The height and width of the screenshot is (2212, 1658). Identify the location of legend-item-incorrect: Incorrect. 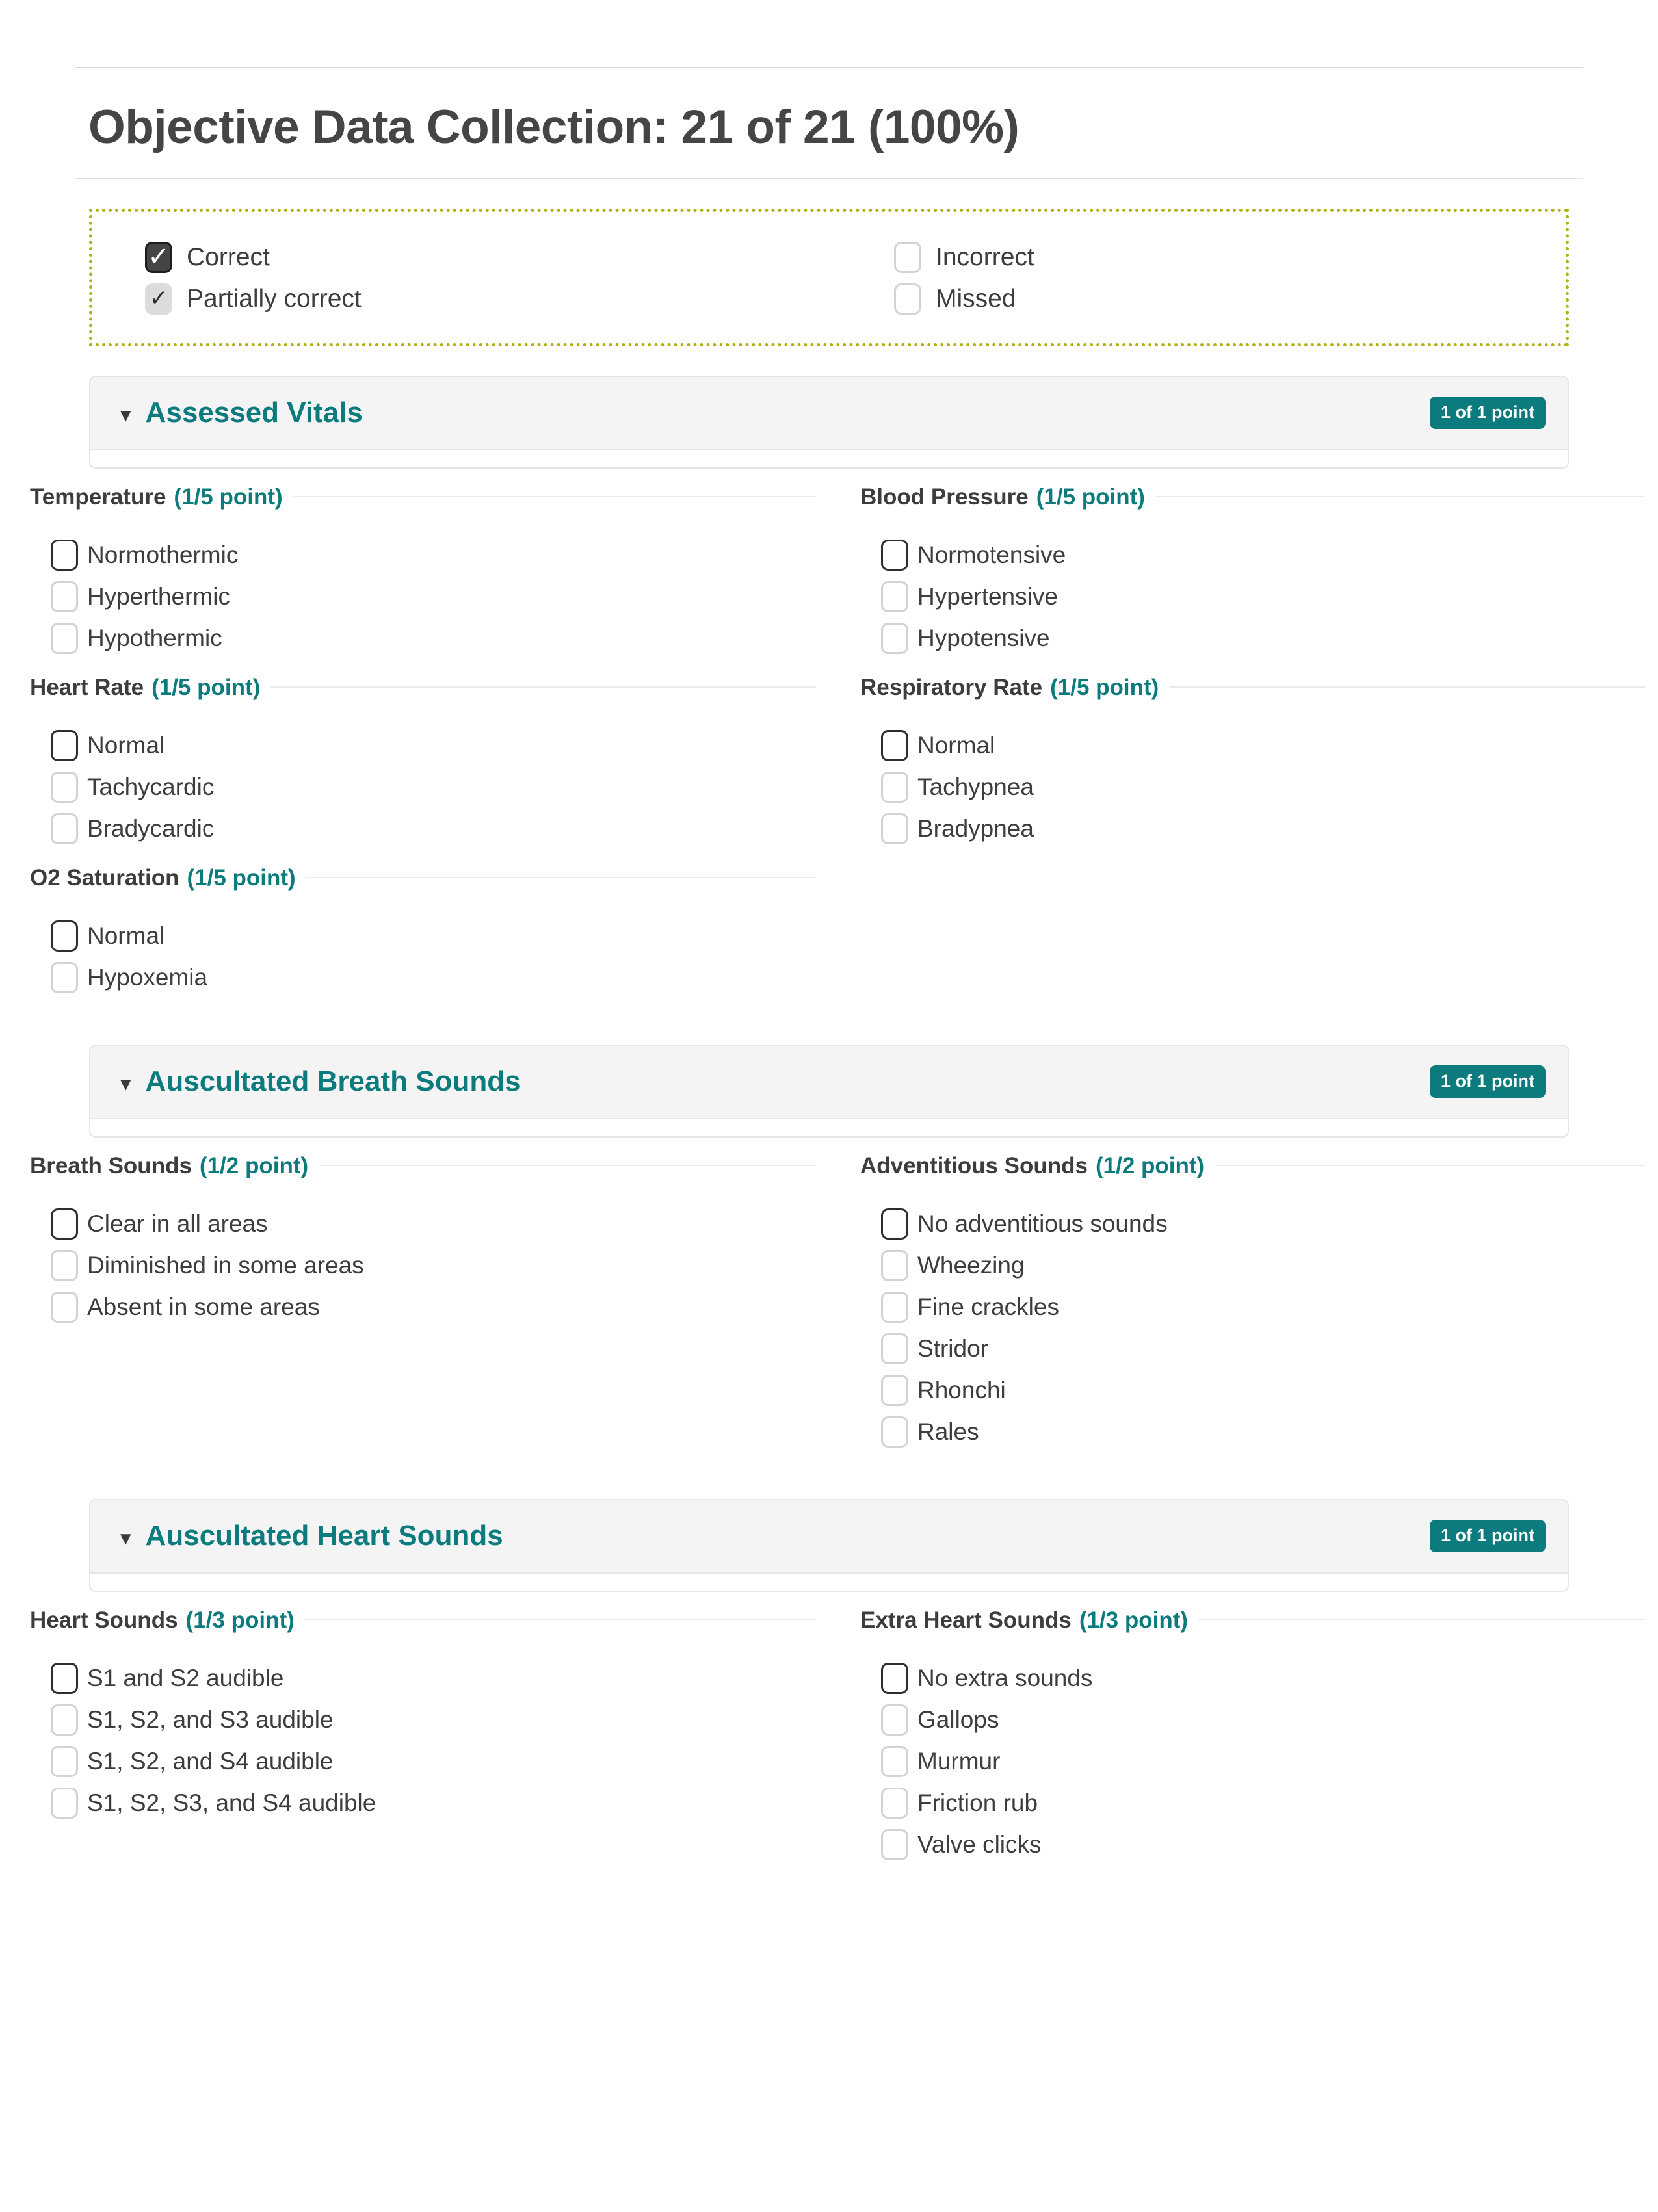
(1230, 257).